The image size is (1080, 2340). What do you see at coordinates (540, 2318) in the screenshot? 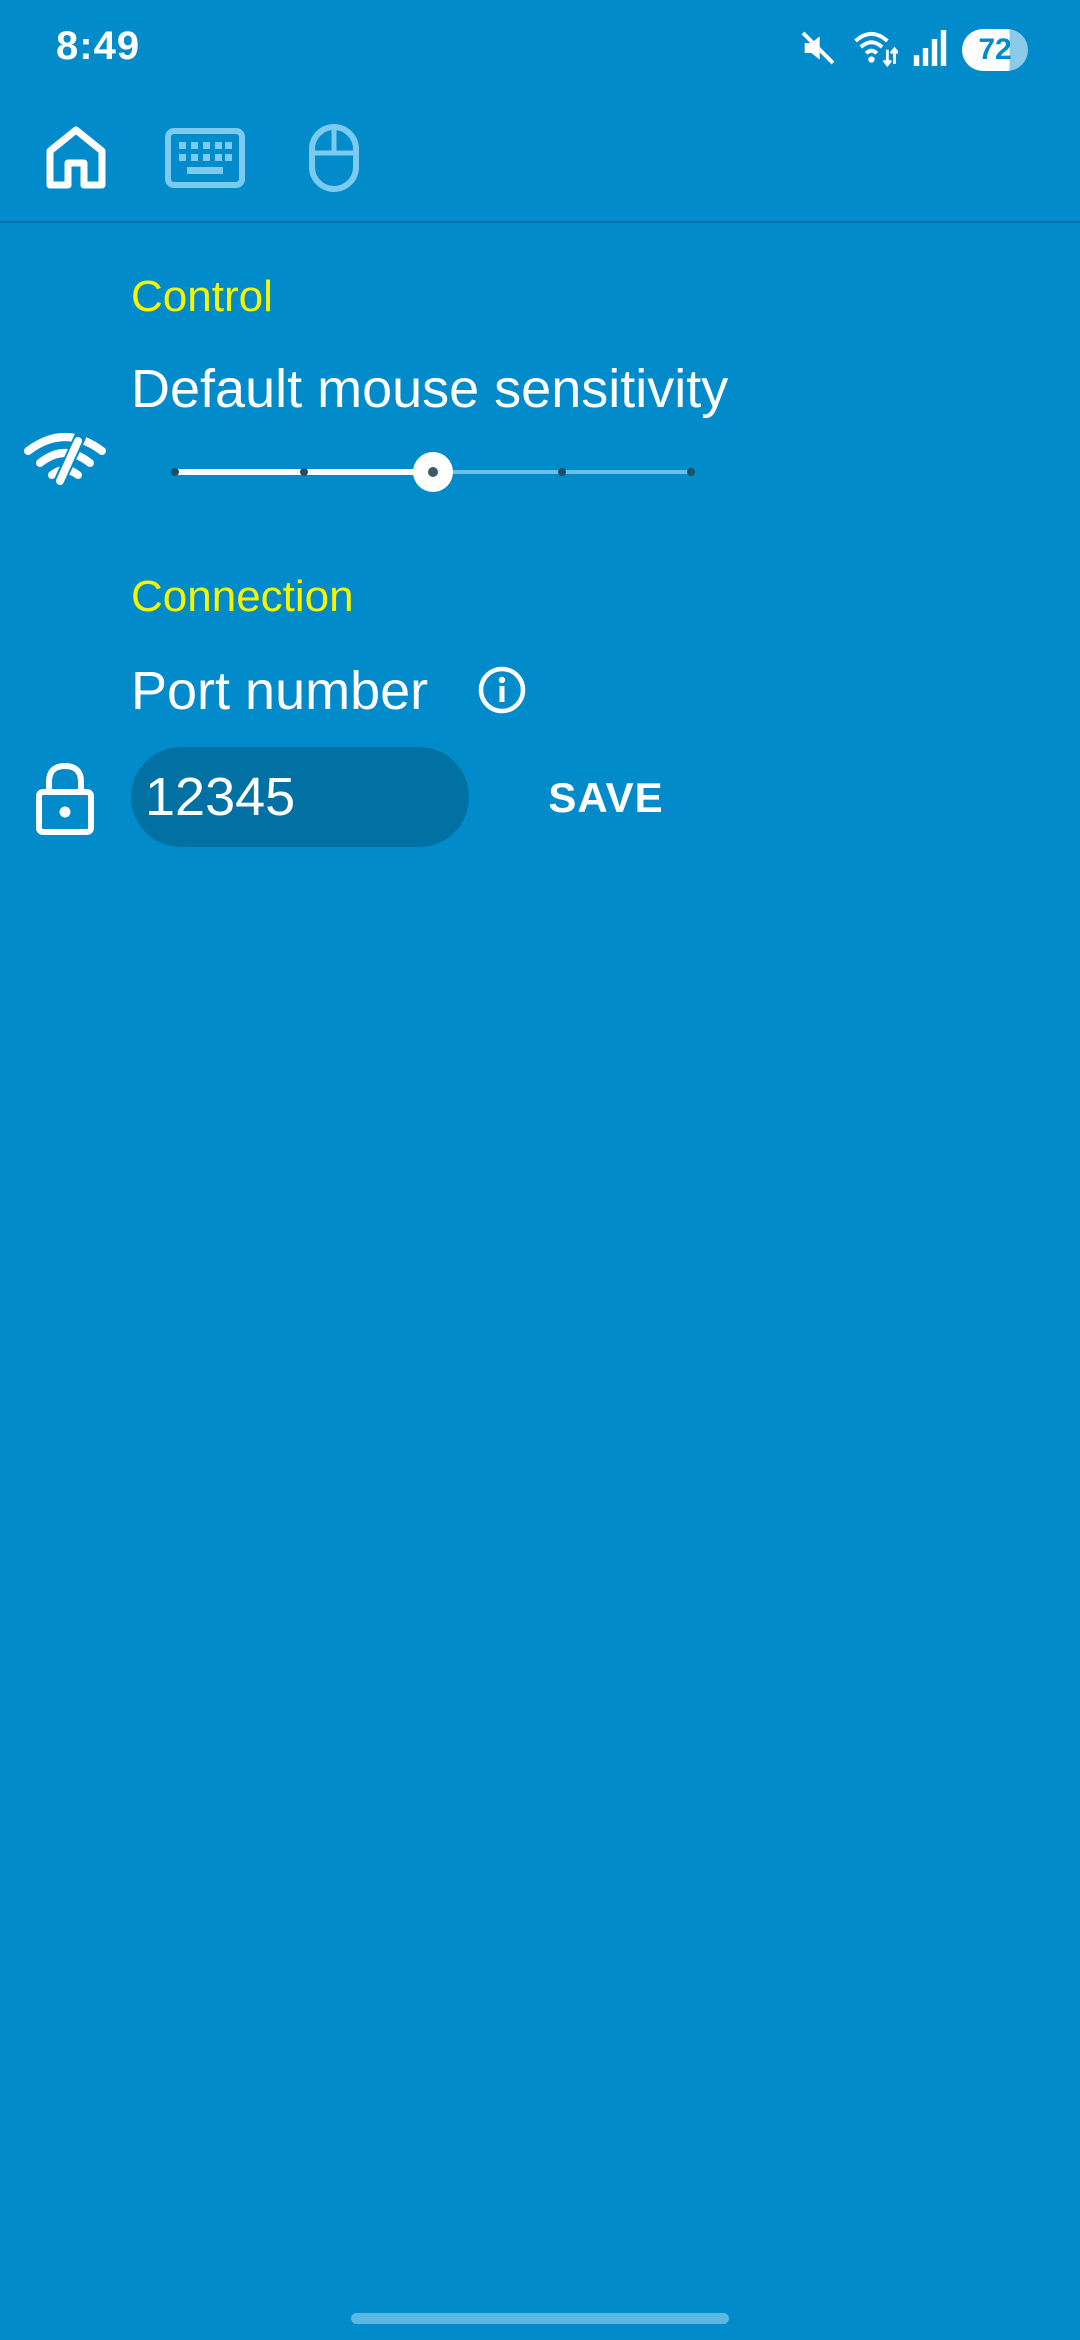
I see `gesture-navigation-bar` at bounding box center [540, 2318].